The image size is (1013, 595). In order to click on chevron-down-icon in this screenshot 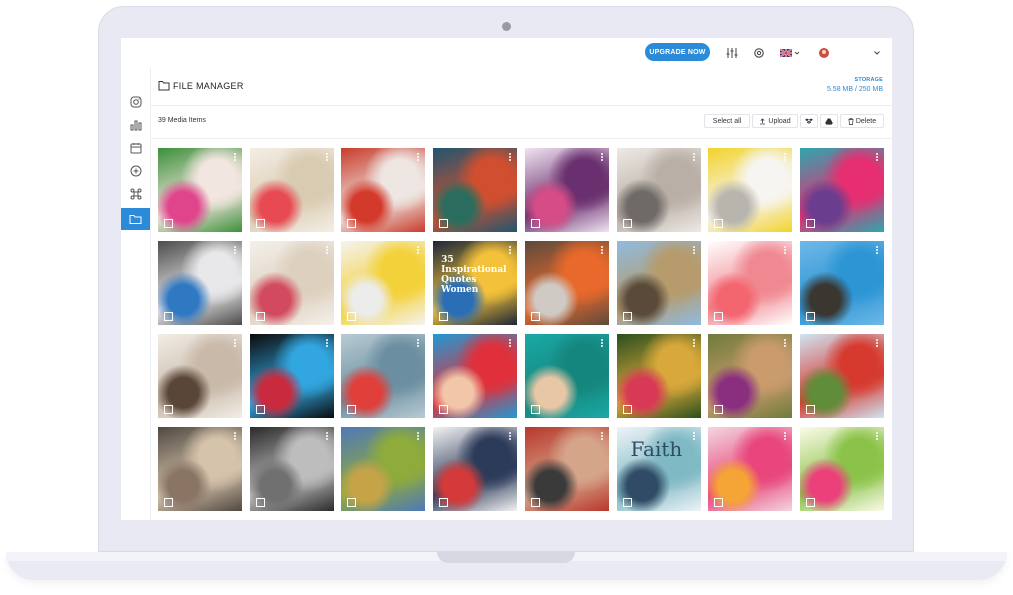, I will do `click(877, 53)`.